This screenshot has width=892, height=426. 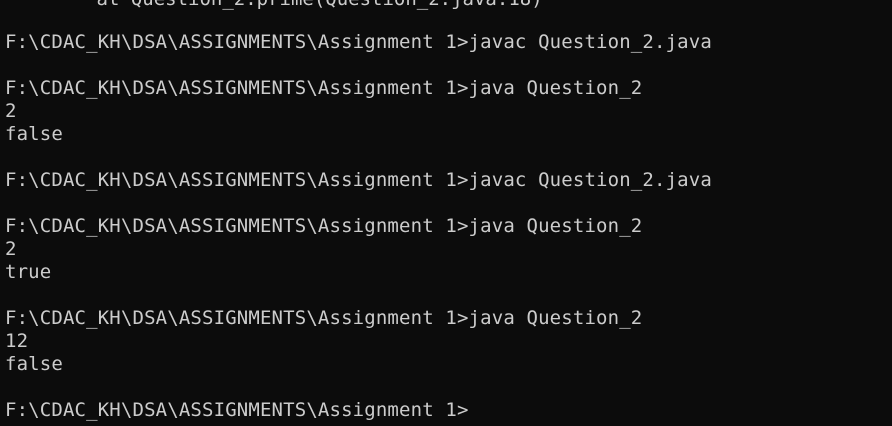 I want to click on terminal-partial-line: at Question_2.prime(Question_2.java:18), so click(x=274, y=5).